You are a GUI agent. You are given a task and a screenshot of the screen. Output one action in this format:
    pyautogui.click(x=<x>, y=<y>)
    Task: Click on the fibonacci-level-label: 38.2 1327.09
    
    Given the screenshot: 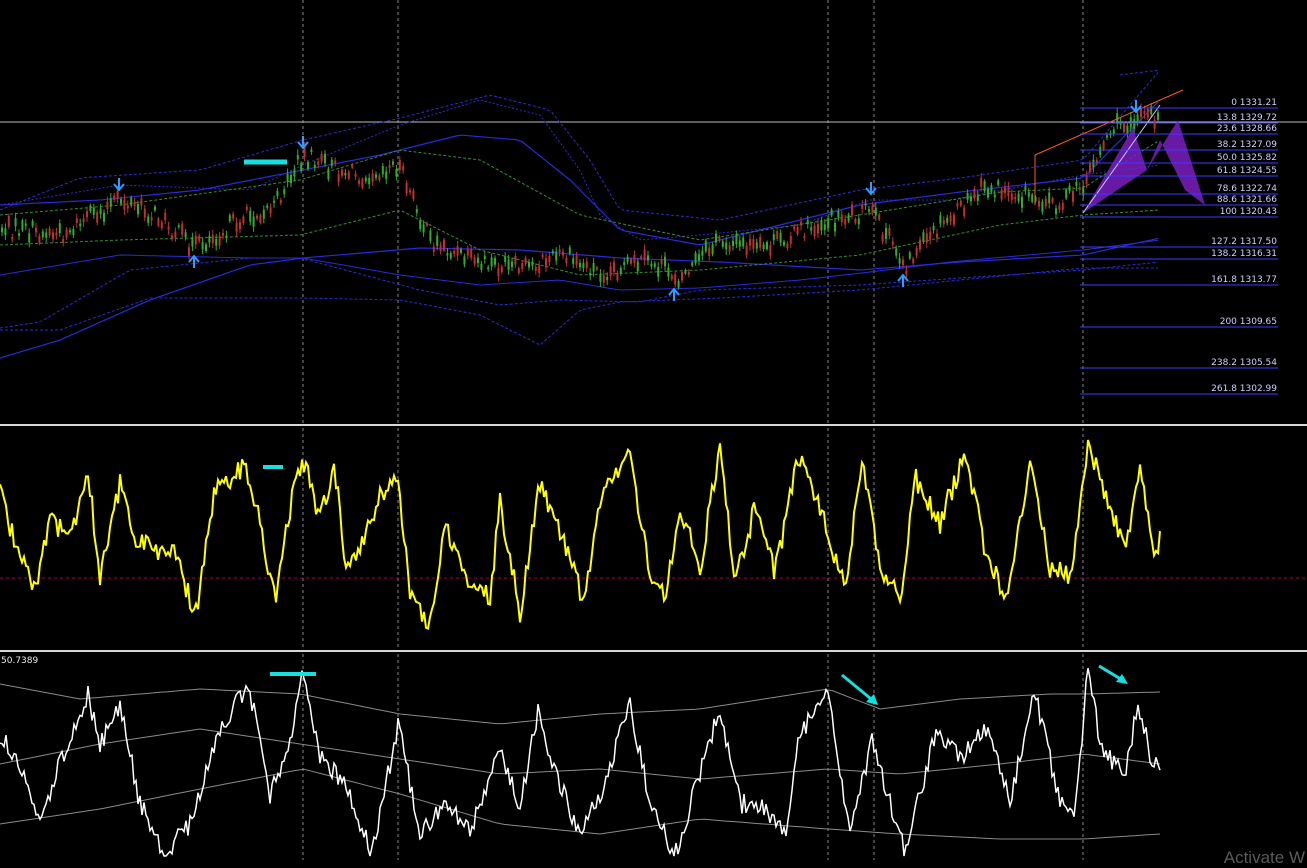 What is the action you would take?
    pyautogui.click(x=1247, y=145)
    